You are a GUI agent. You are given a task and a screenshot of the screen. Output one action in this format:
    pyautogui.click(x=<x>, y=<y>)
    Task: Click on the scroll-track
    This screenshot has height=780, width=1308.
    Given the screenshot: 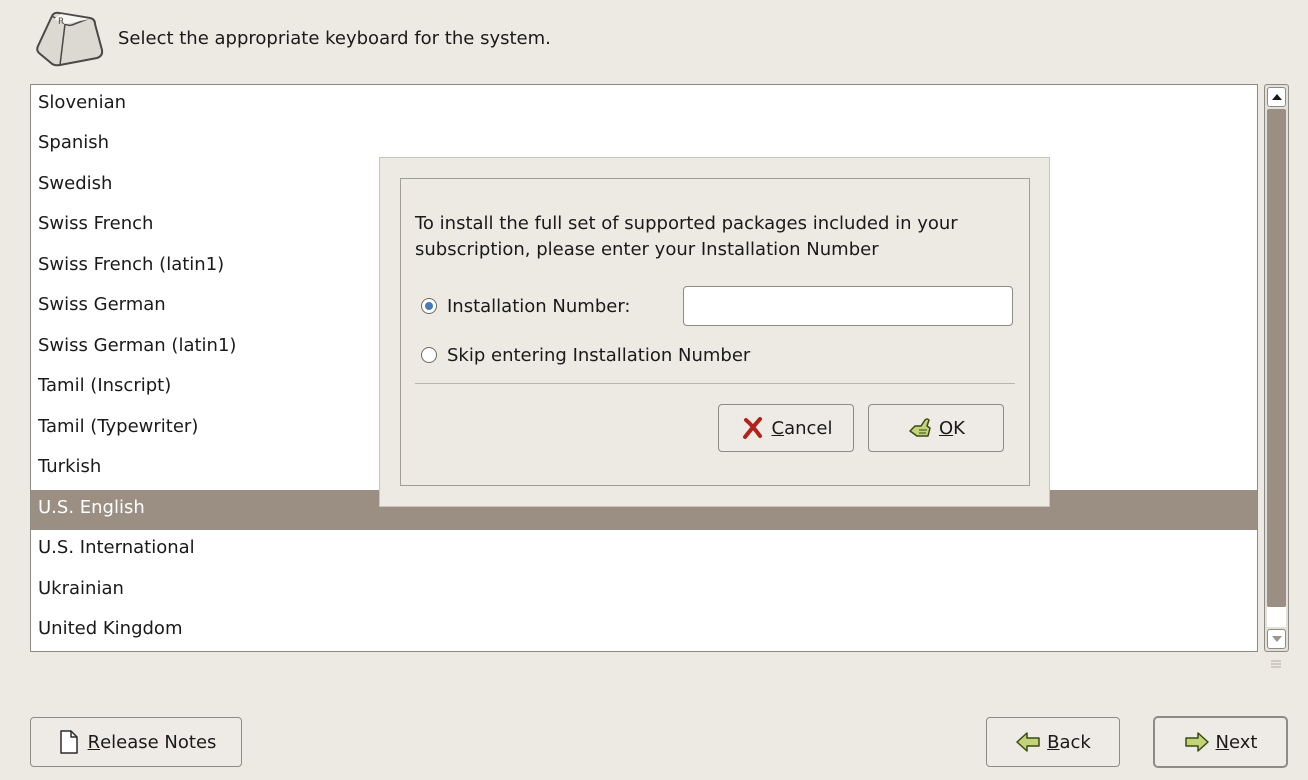 What is the action you would take?
    pyautogui.click(x=1276, y=617)
    